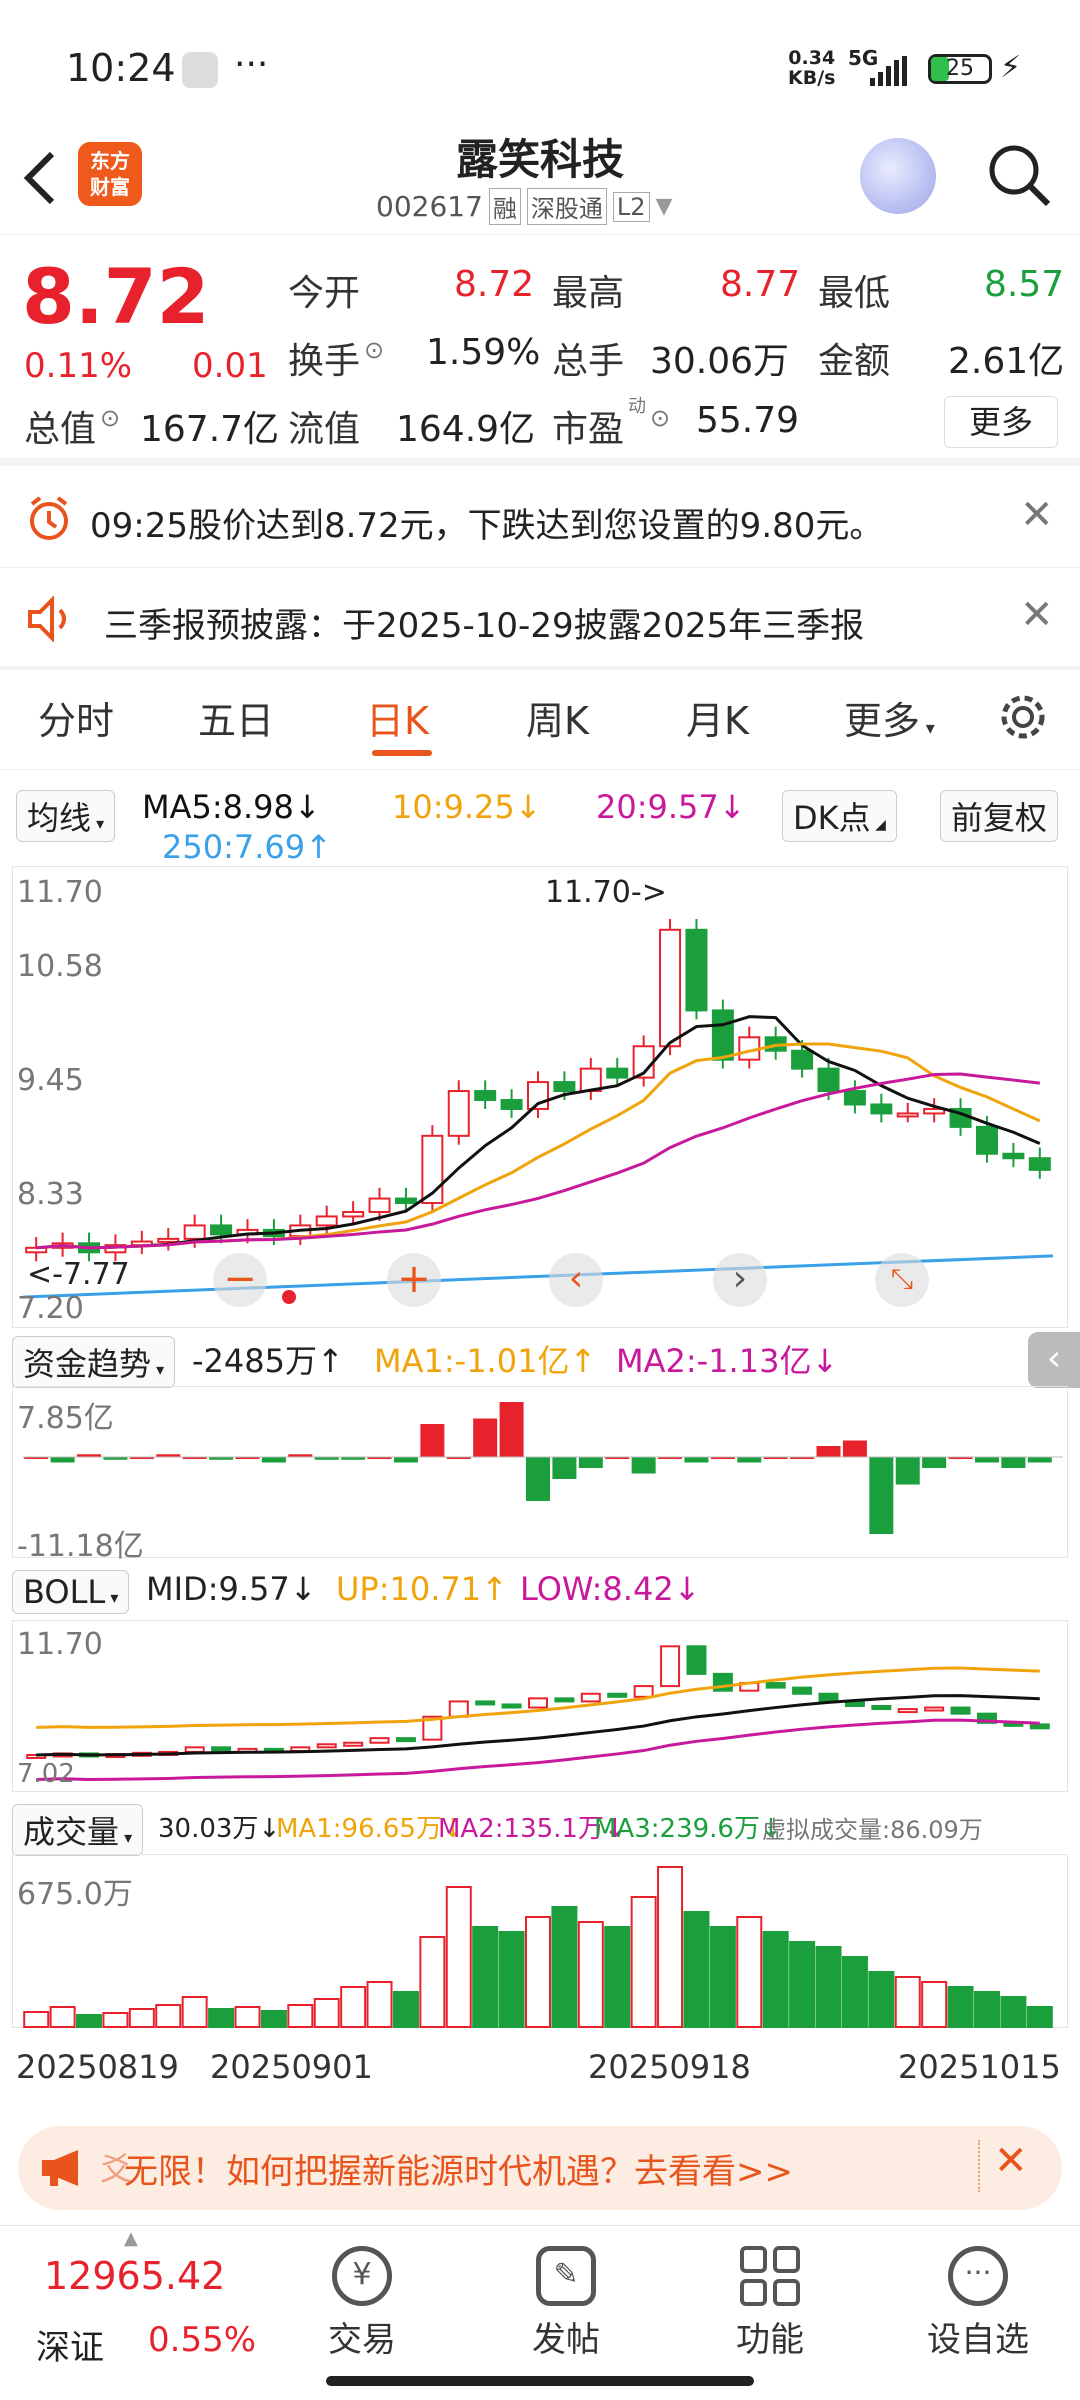 The height and width of the screenshot is (2400, 1080). What do you see at coordinates (397, 717) in the screenshot?
I see `tab-daily-k: 日K` at bounding box center [397, 717].